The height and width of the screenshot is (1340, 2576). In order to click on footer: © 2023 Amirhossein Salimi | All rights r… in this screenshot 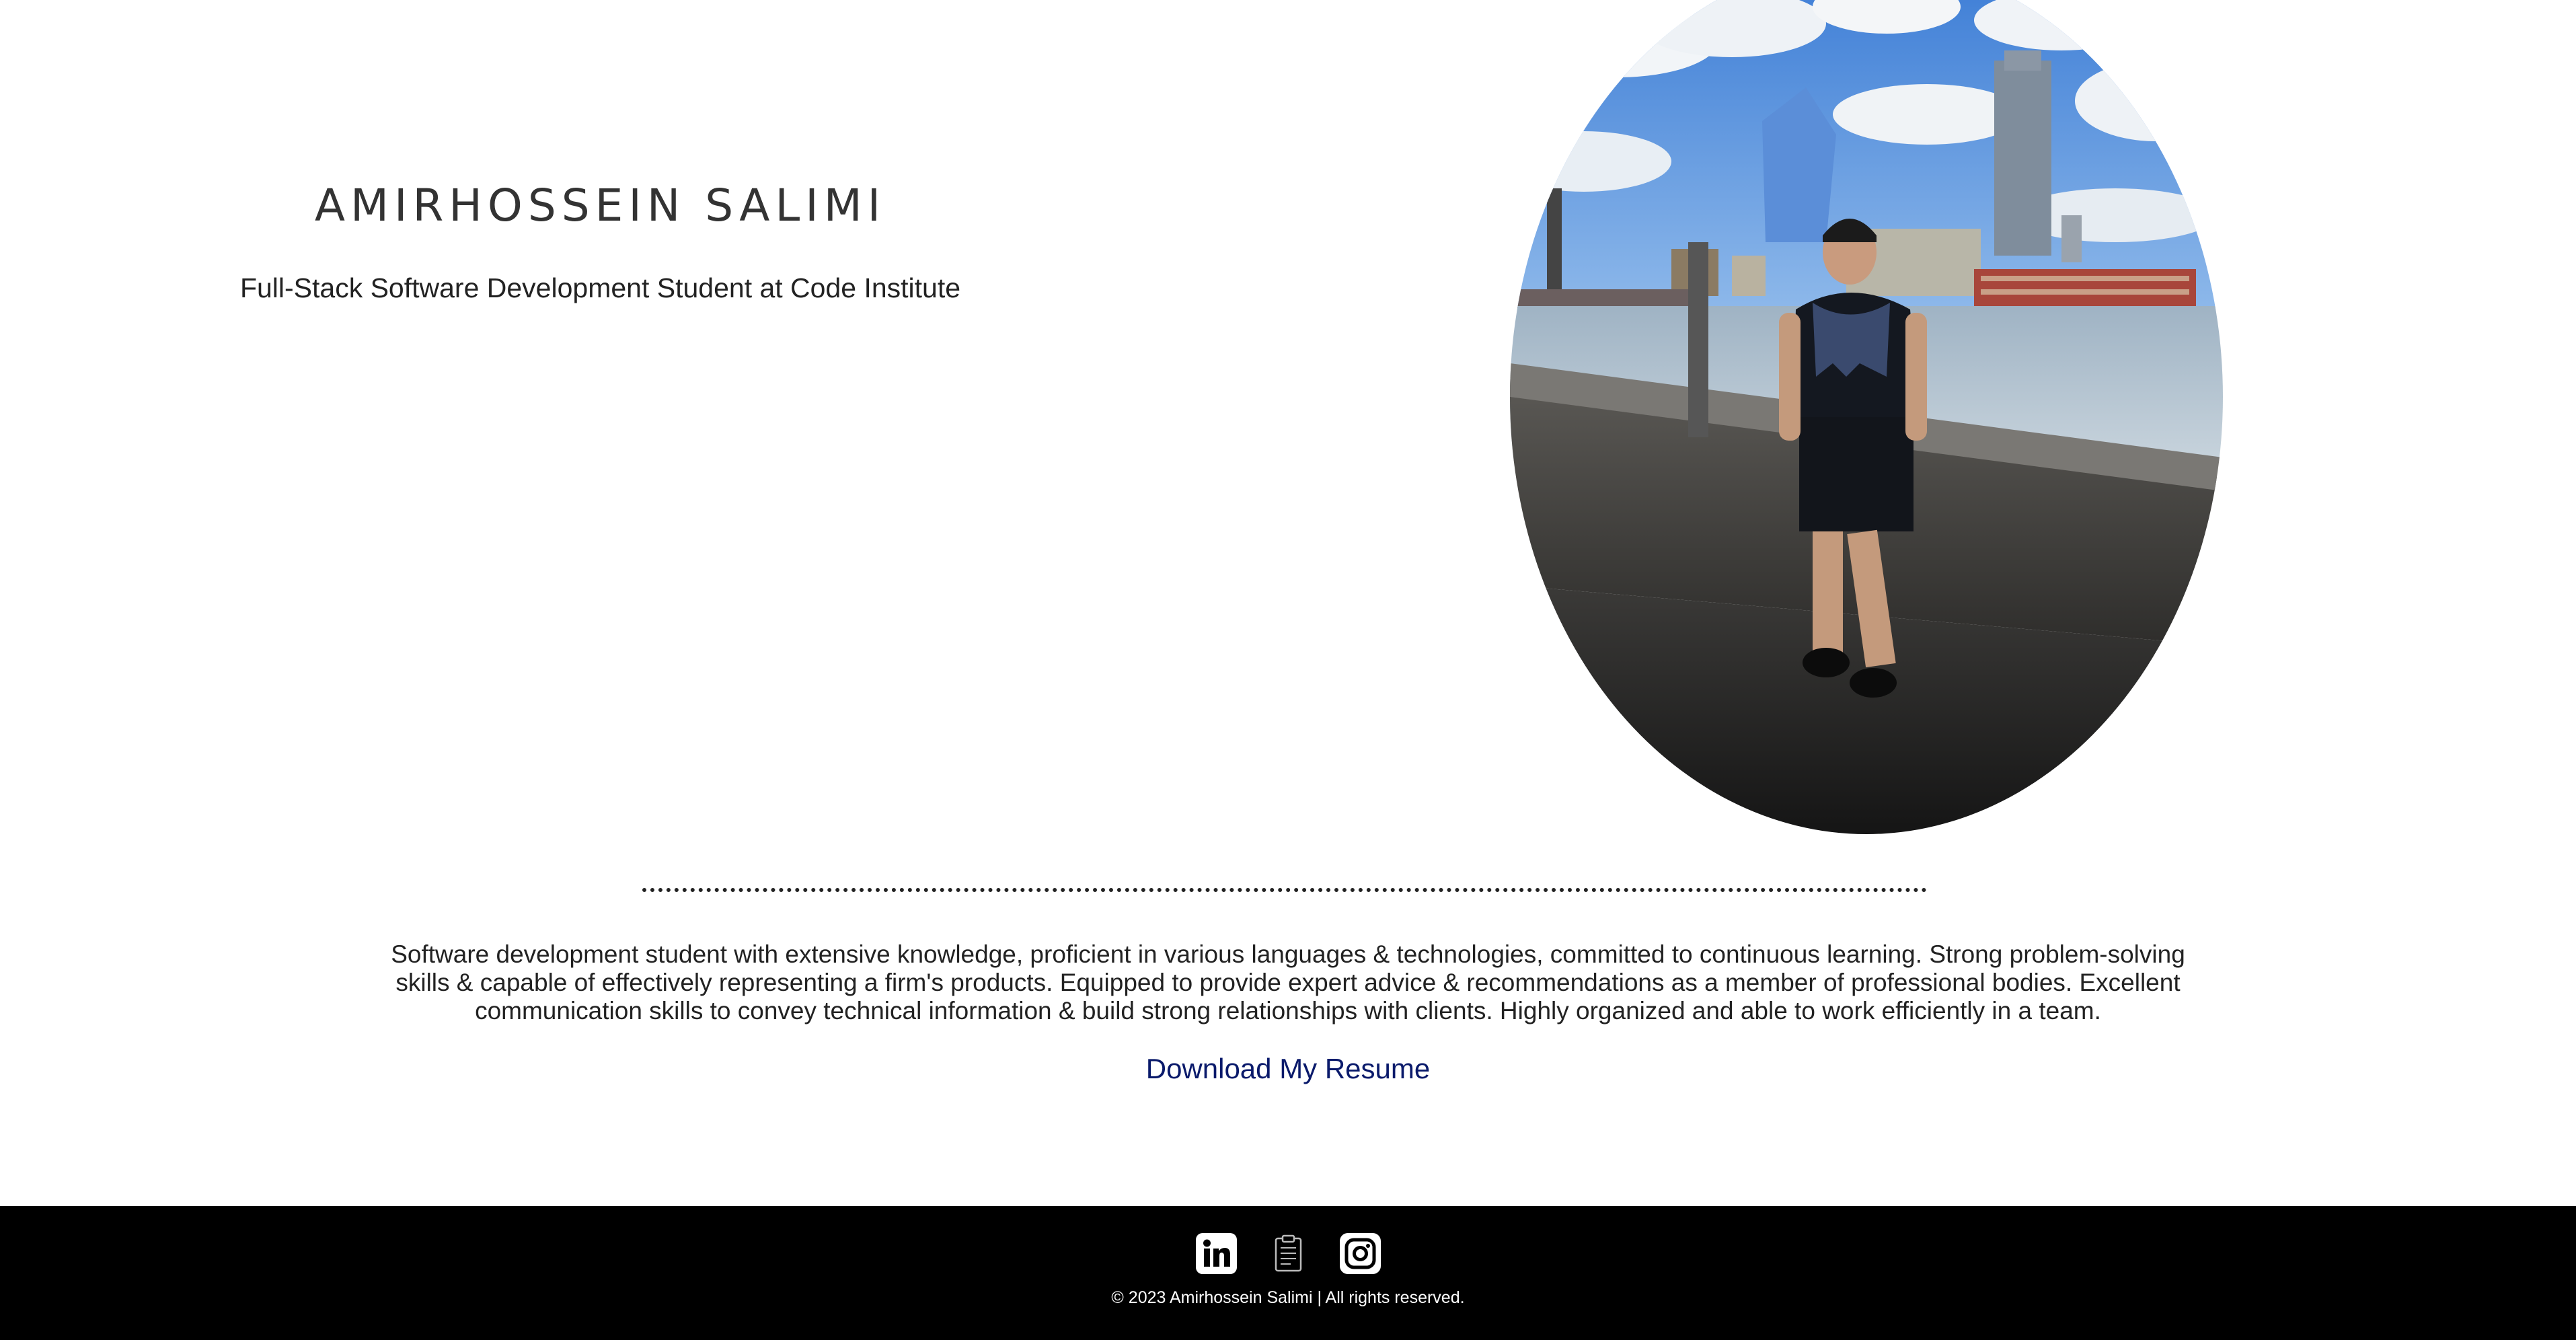, I will do `click(1288, 1273)`.